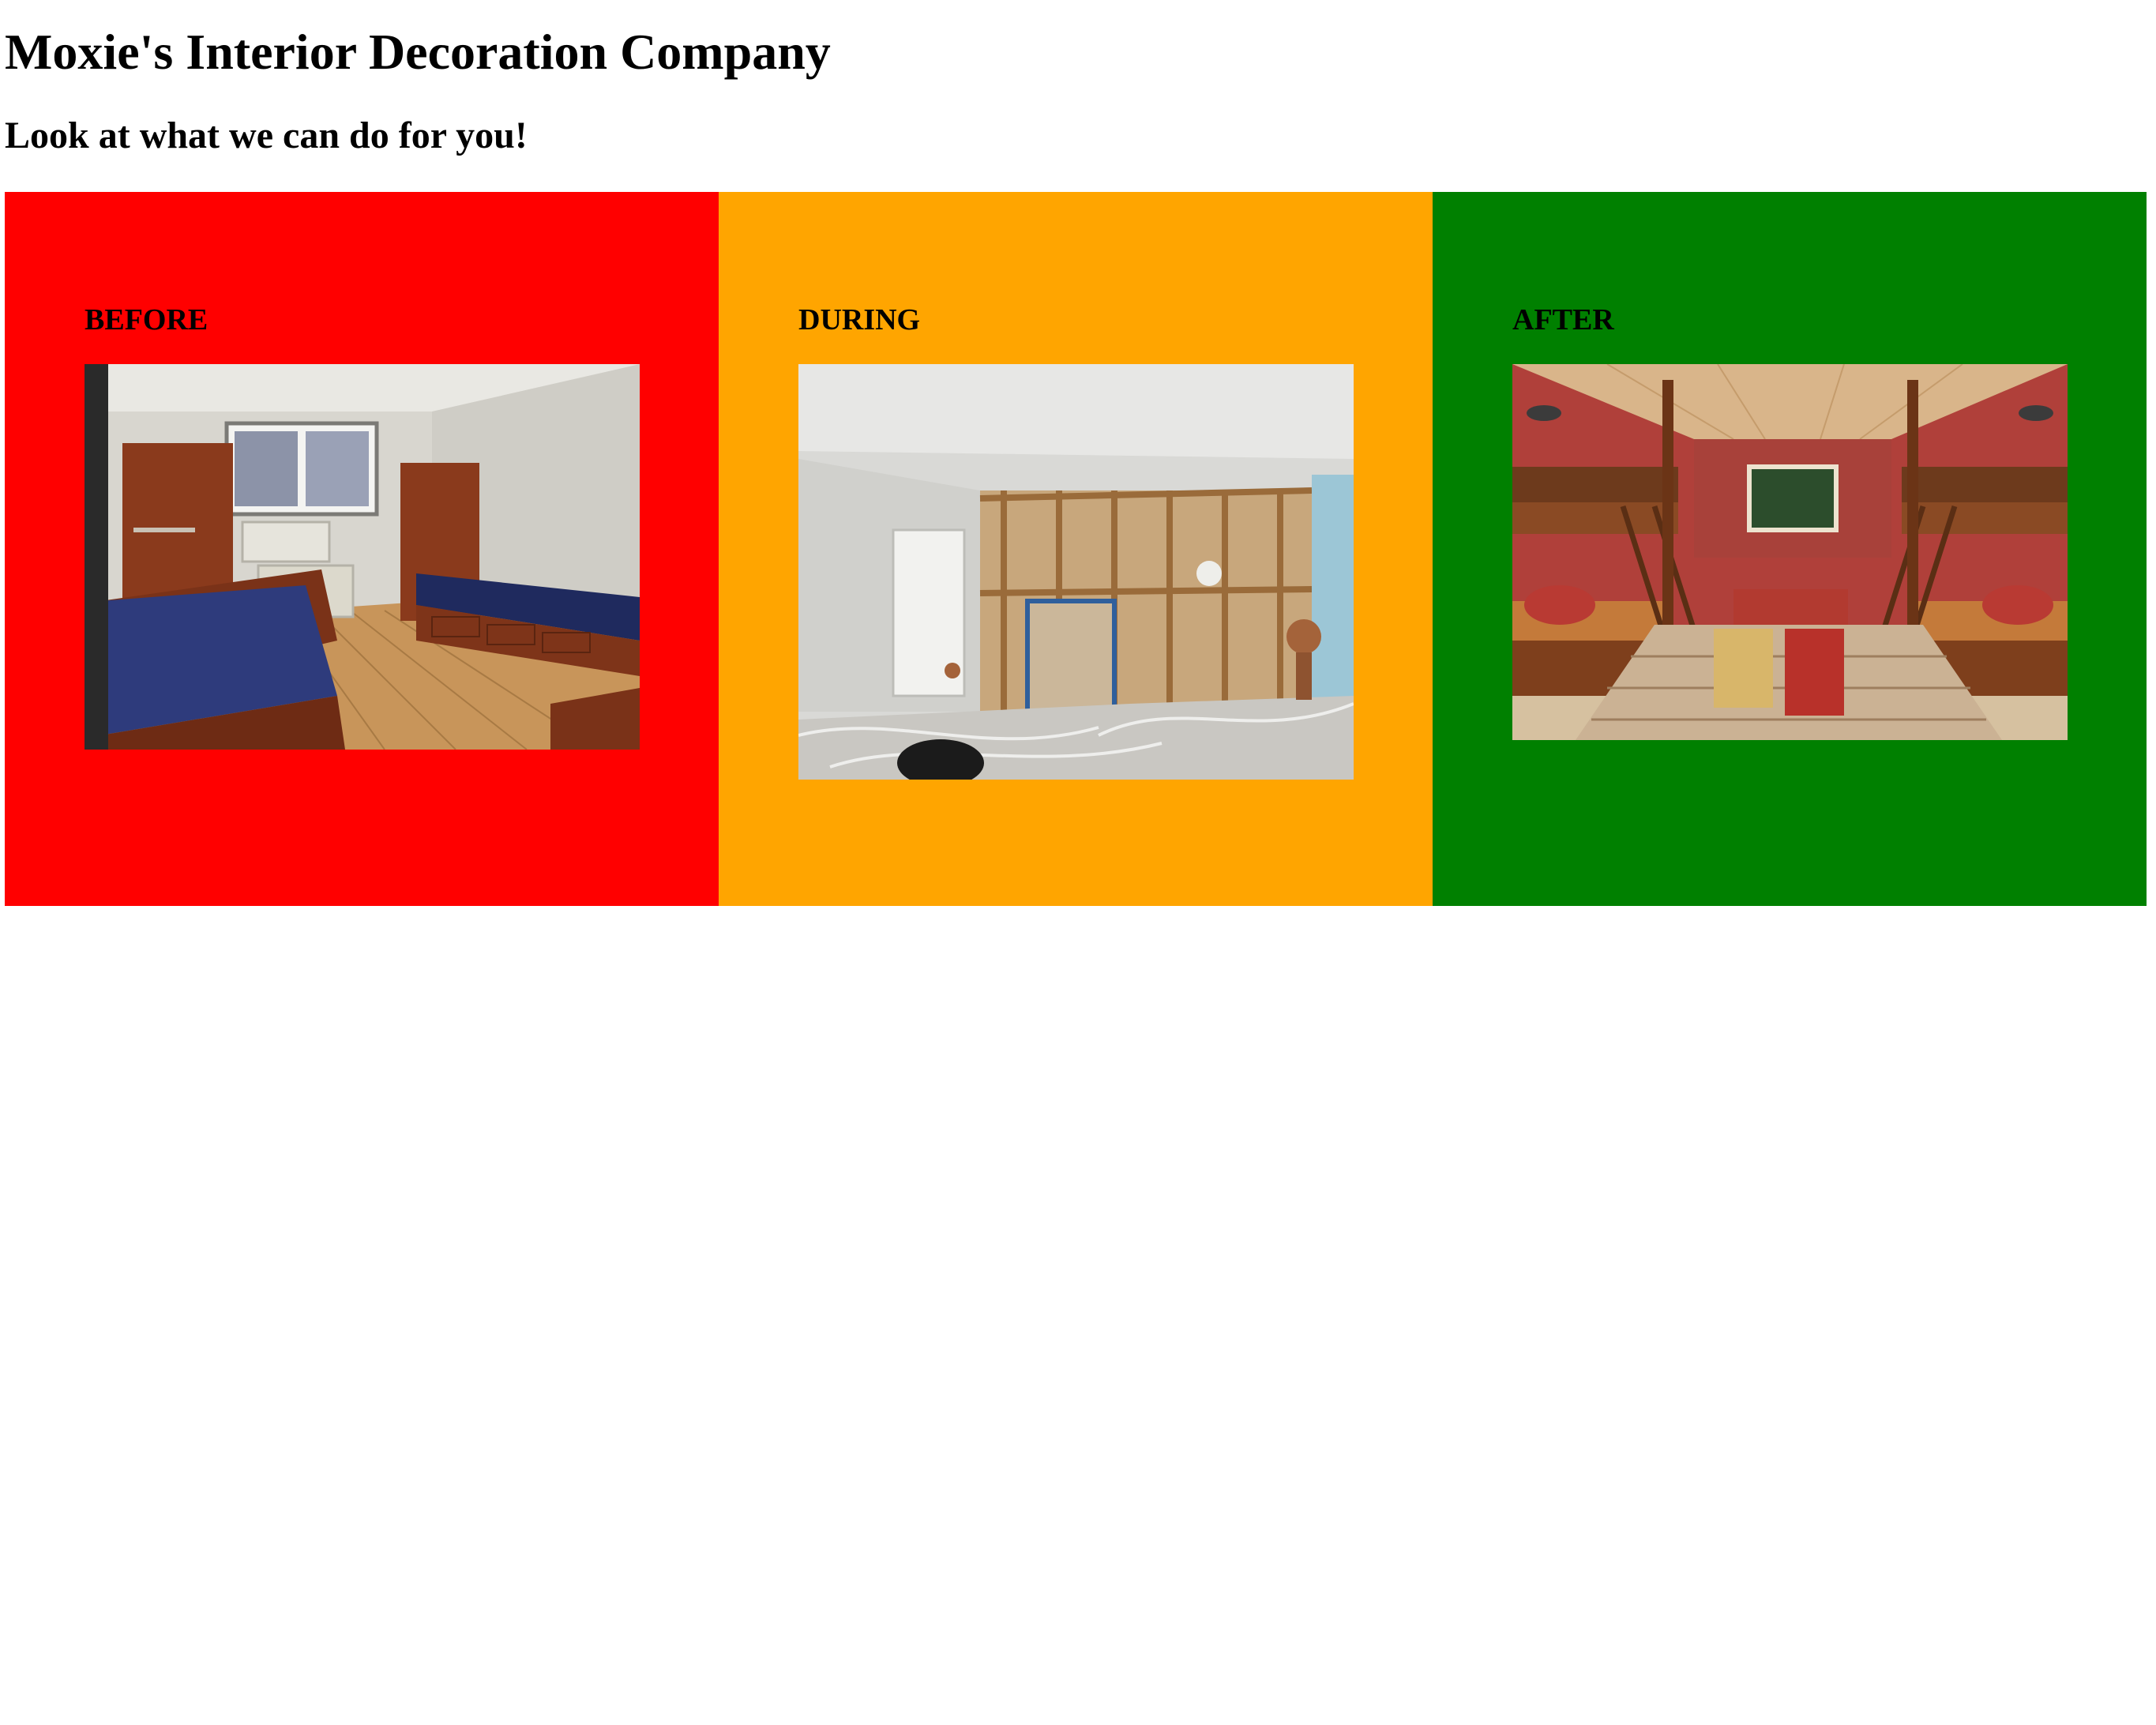 Image resolution: width=2156 pixels, height=1725 pixels. What do you see at coordinates (1790, 552) in the screenshot?
I see `after-room-image` at bounding box center [1790, 552].